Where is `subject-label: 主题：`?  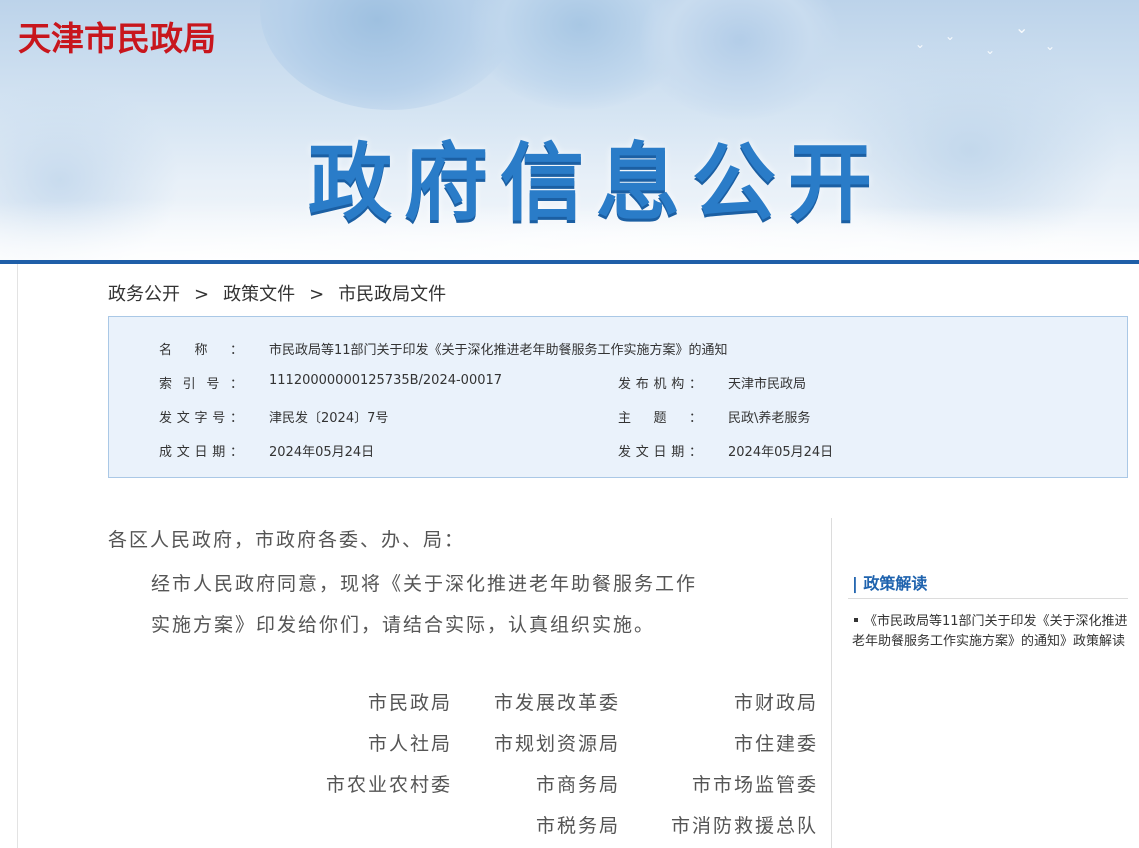
subject-label: 主题： is located at coordinates (660, 418).